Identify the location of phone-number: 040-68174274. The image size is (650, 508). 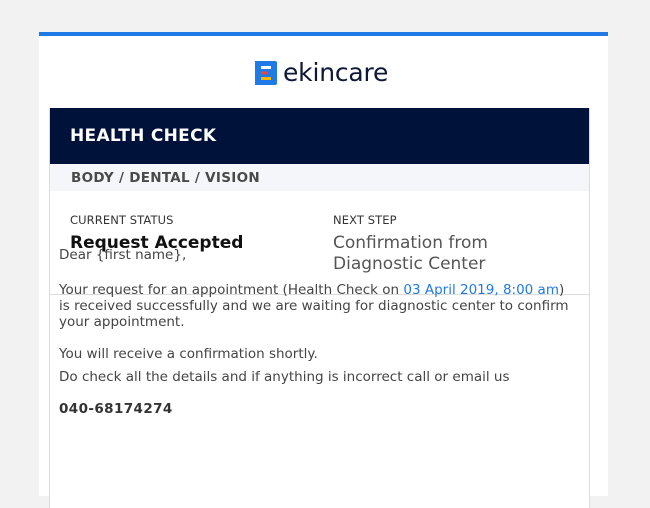
(314, 409).